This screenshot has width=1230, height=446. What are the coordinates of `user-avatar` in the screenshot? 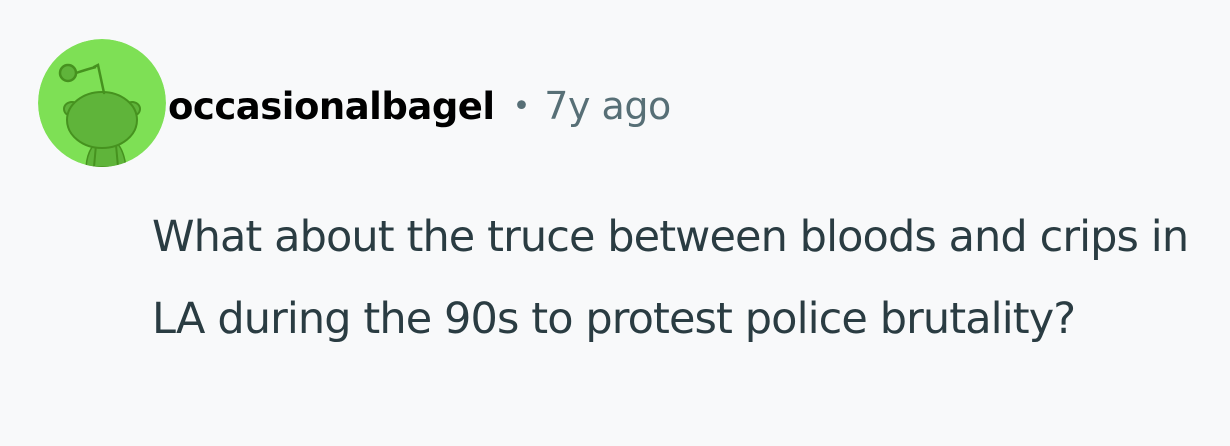 It's located at (102, 103).